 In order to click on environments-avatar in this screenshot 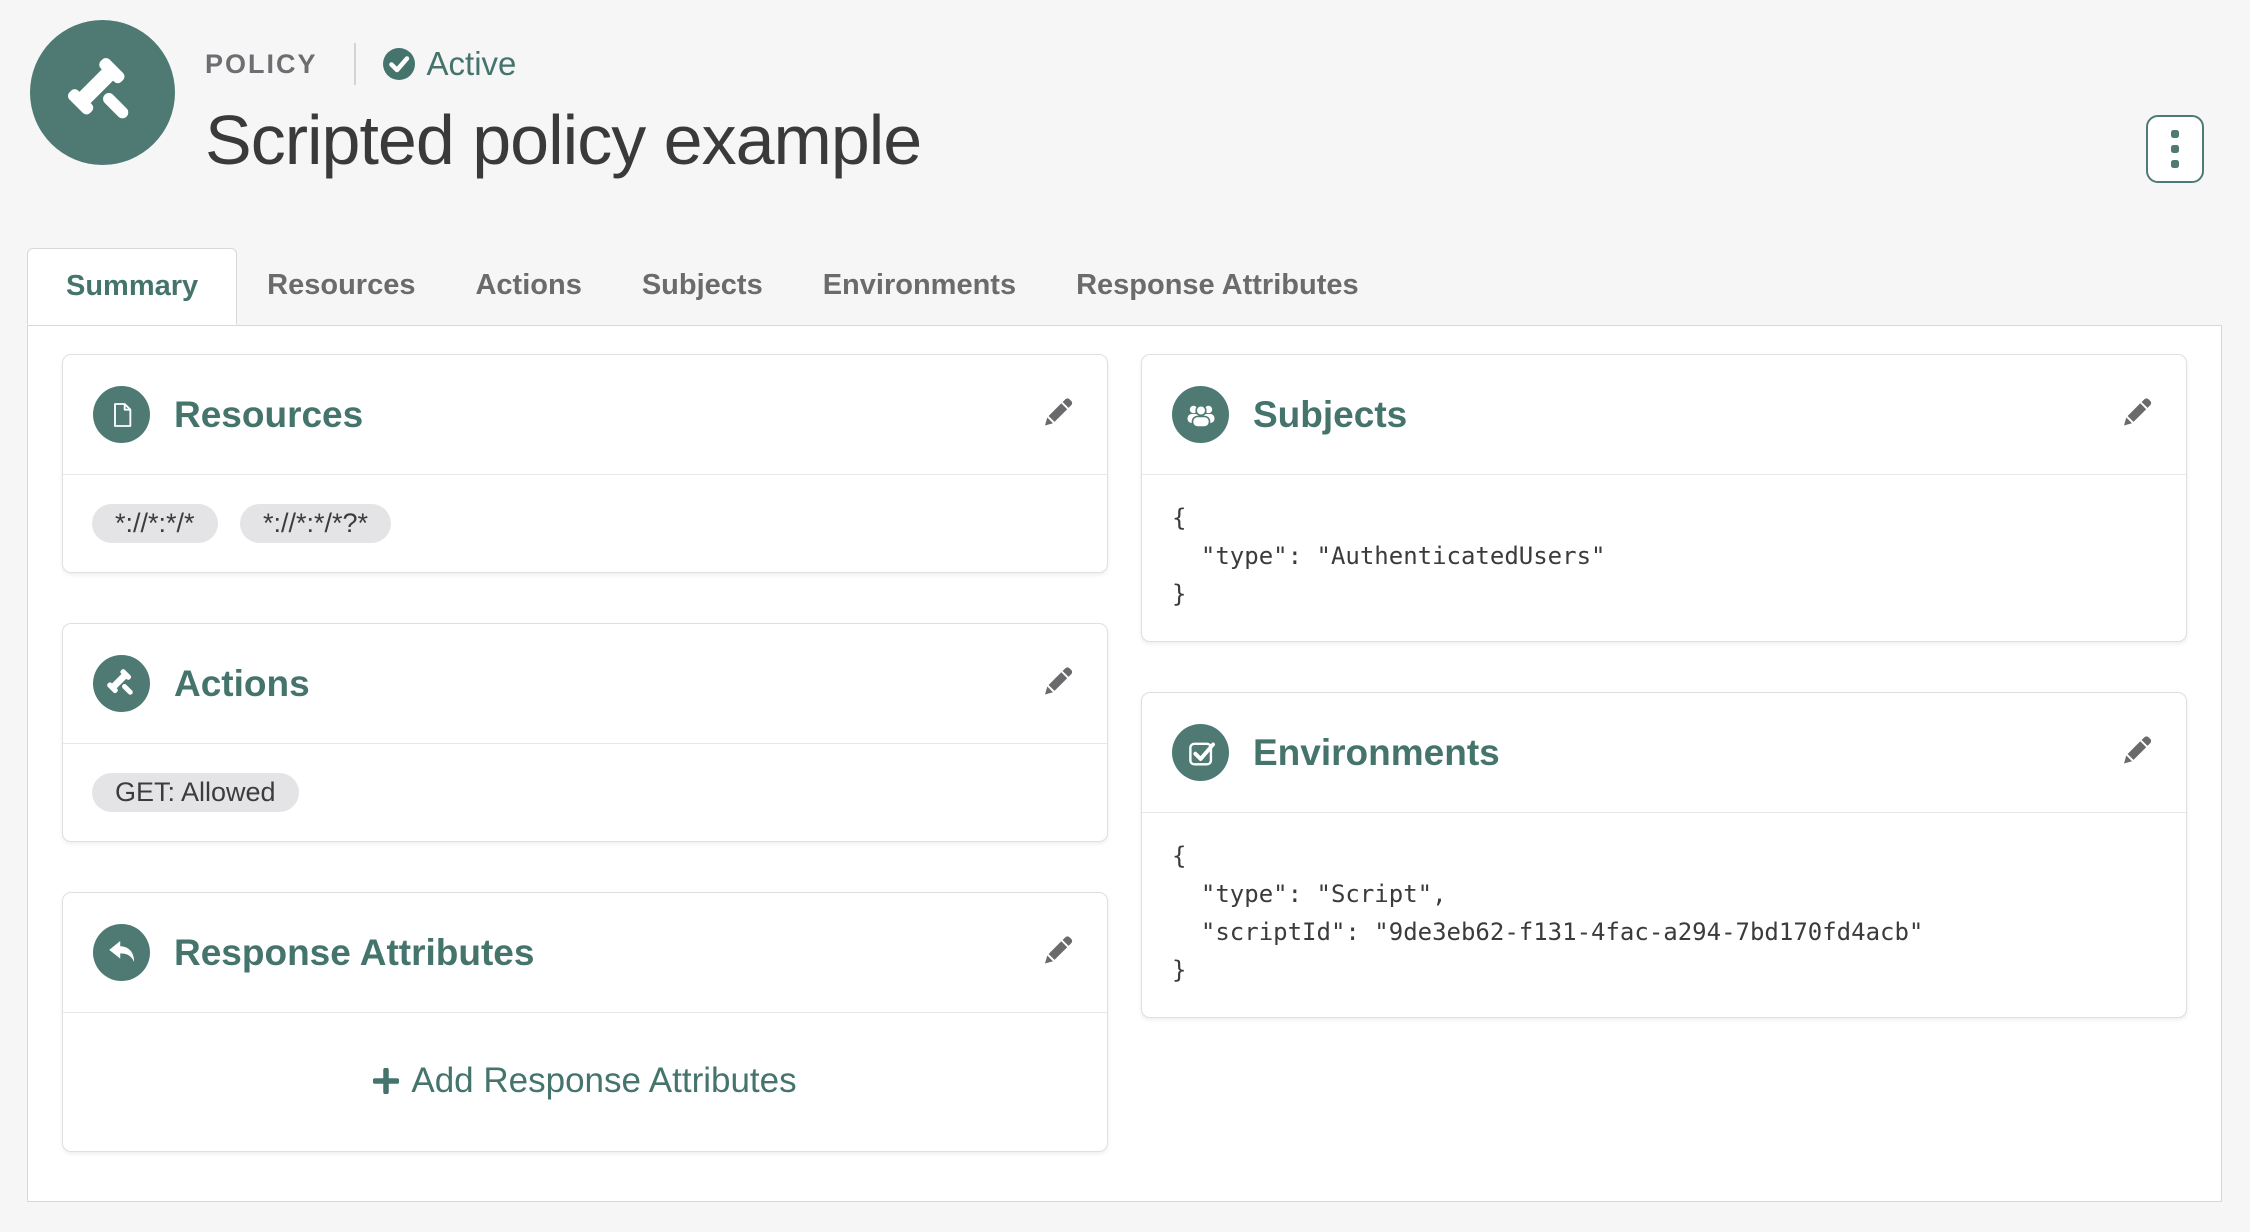, I will do `click(1200, 752)`.